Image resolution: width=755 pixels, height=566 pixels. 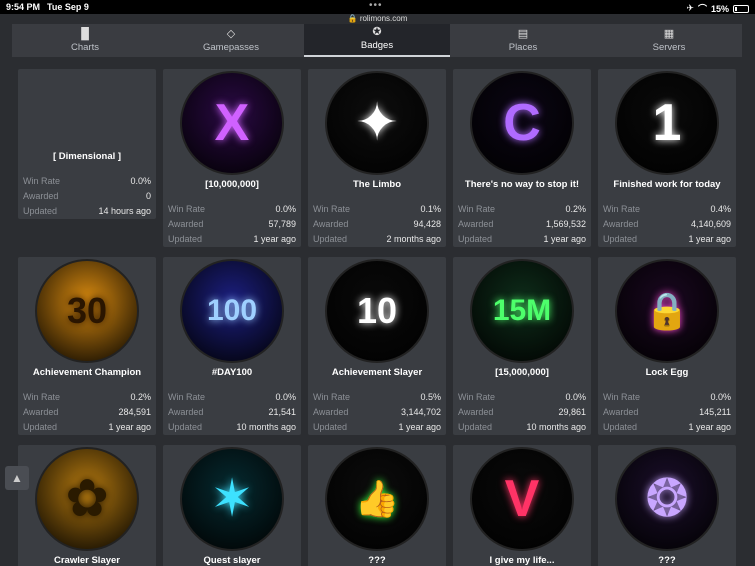 What do you see at coordinates (383, 18) in the screenshot?
I see `url-label: rolimons.com` at bounding box center [383, 18].